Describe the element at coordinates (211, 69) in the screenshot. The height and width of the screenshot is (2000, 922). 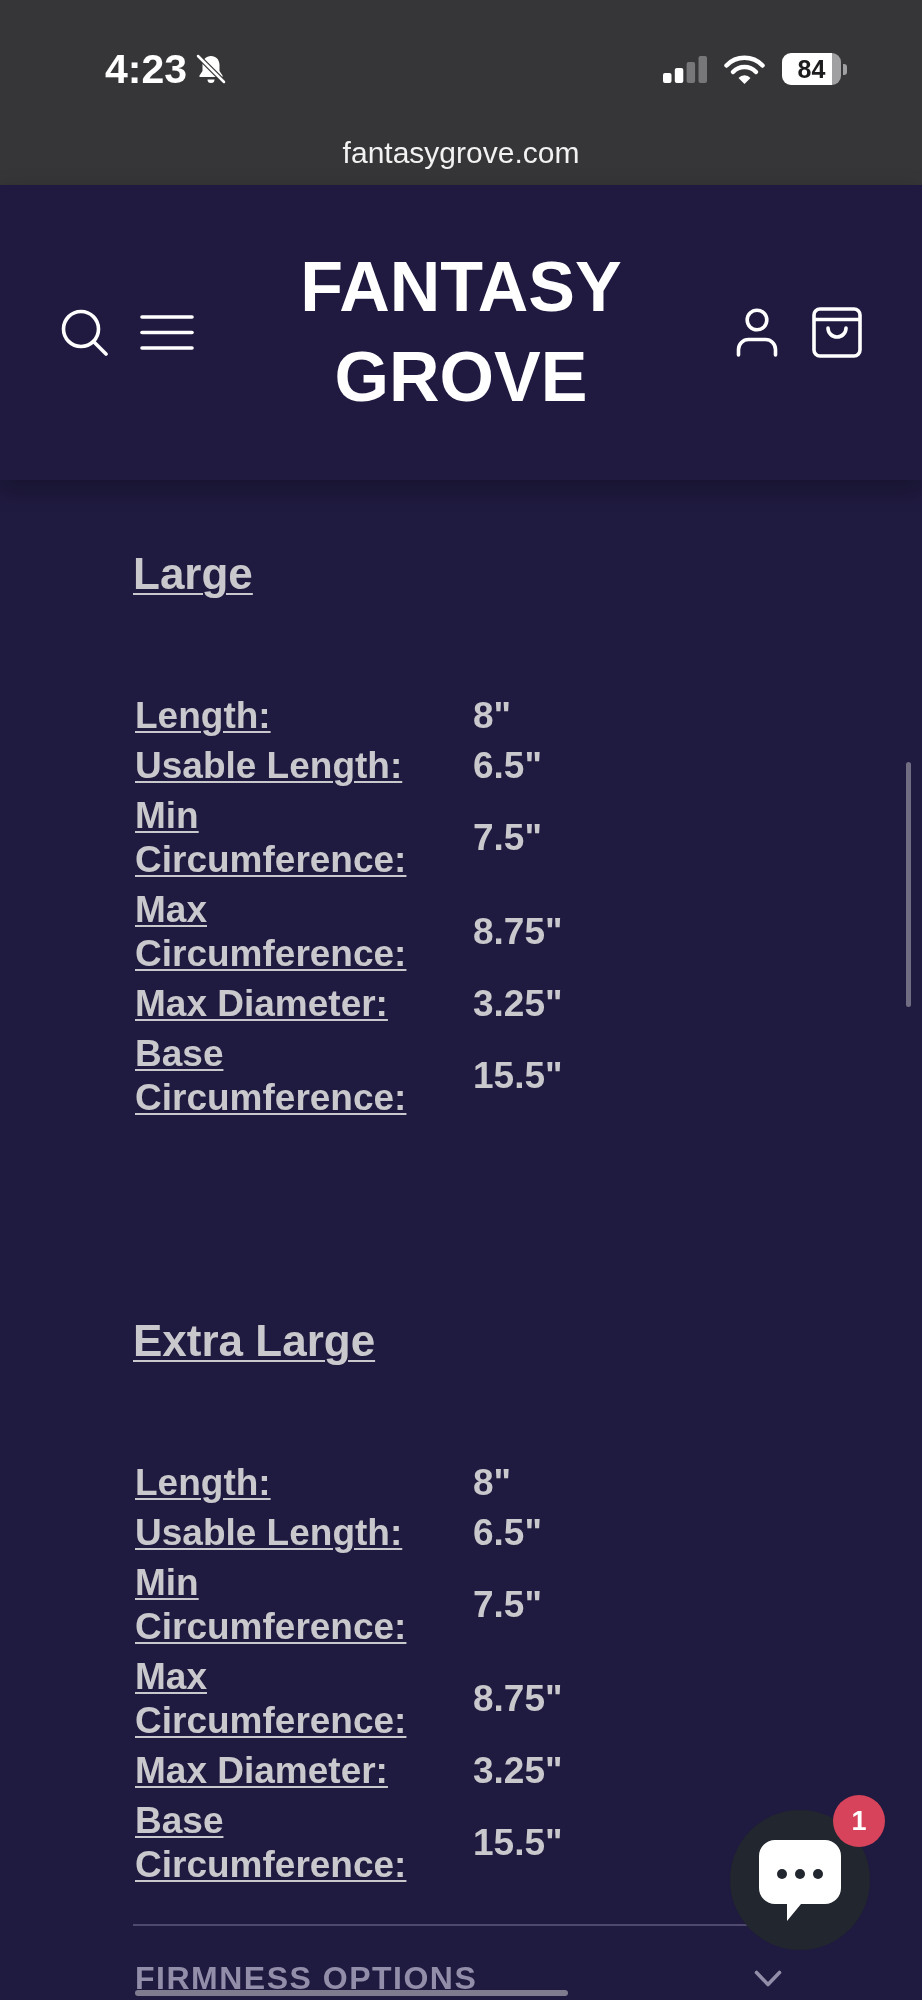
I see `bell-slash-icon` at that location.